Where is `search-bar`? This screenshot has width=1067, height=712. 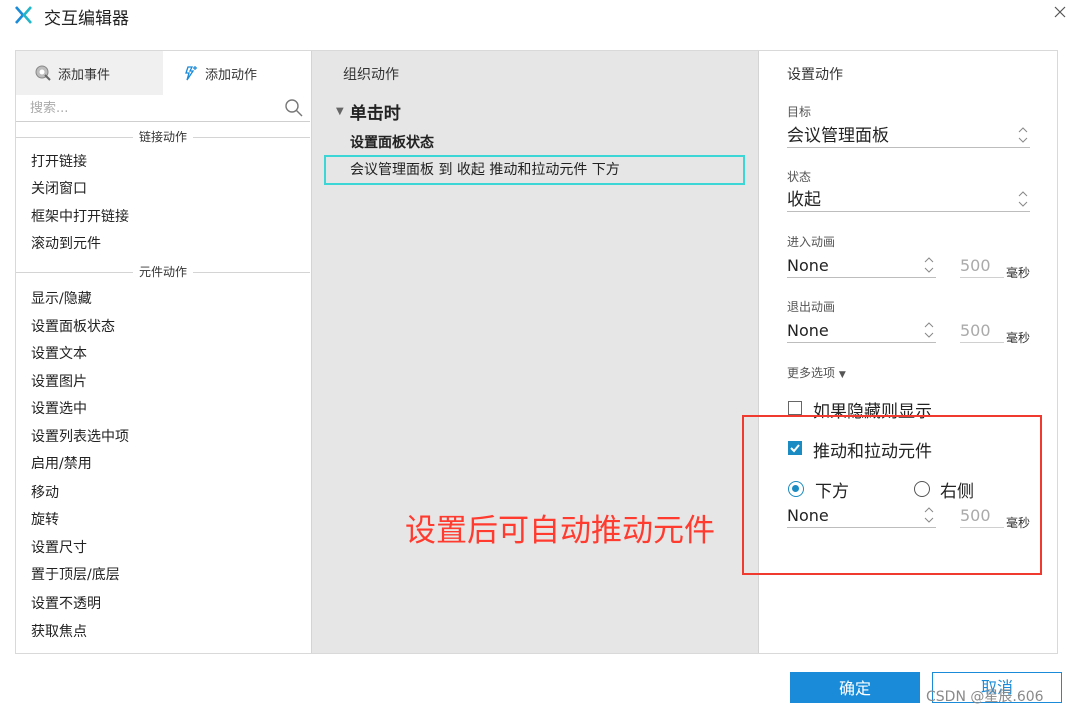
search-bar is located at coordinates (163, 108).